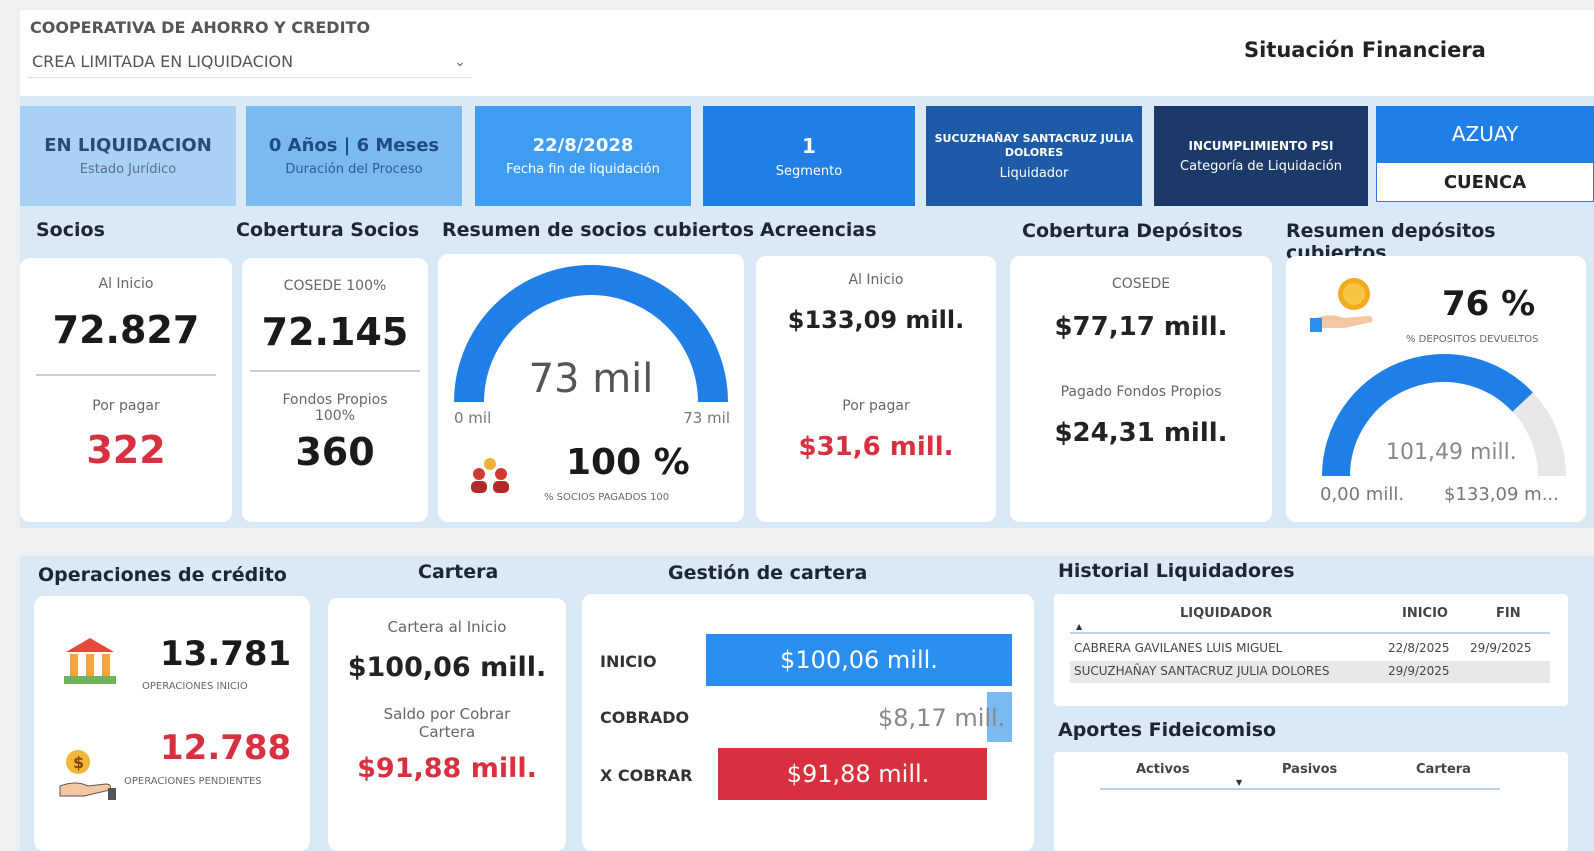 The image size is (1594, 851). What do you see at coordinates (583, 169) in the screenshot?
I see `kpi-fecha-caption: Fecha fin de liquidación` at bounding box center [583, 169].